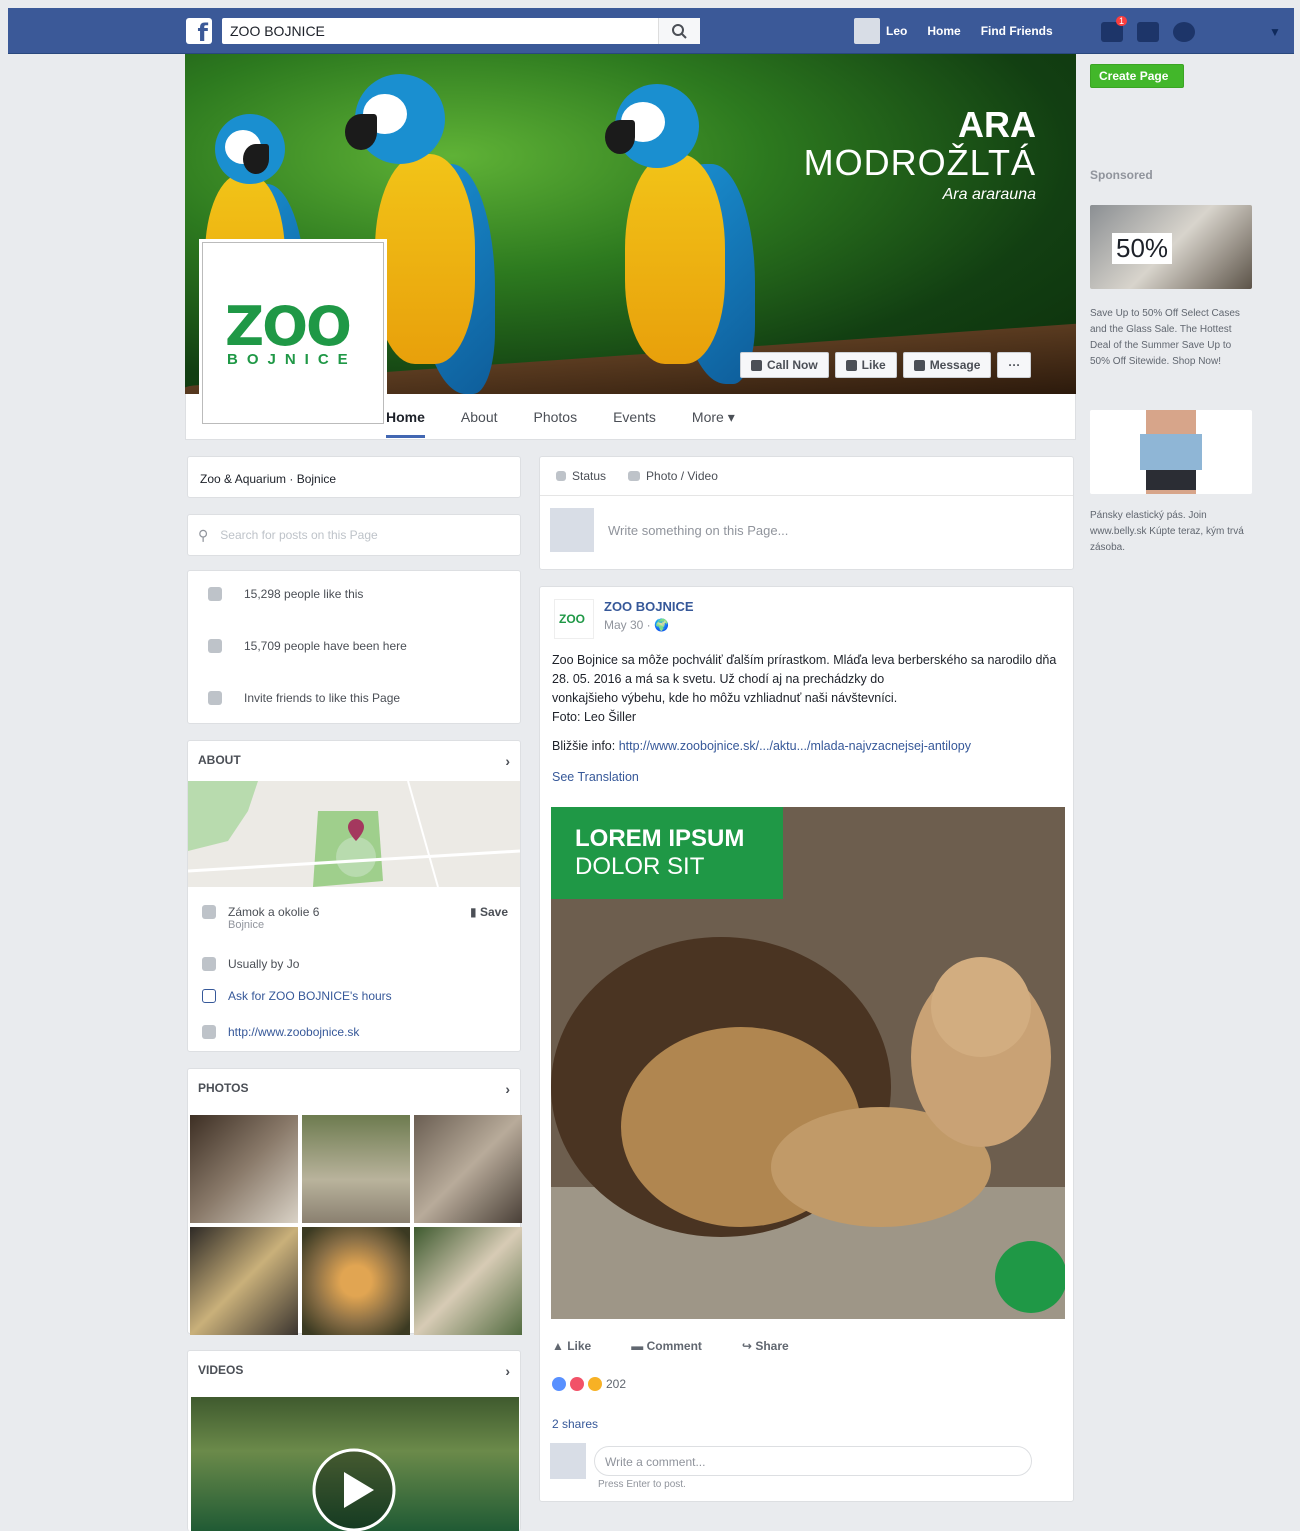 Image resolution: width=1300 pixels, height=1531 pixels. What do you see at coordinates (575, 1424) in the screenshot?
I see `shares-count: 2 shares` at bounding box center [575, 1424].